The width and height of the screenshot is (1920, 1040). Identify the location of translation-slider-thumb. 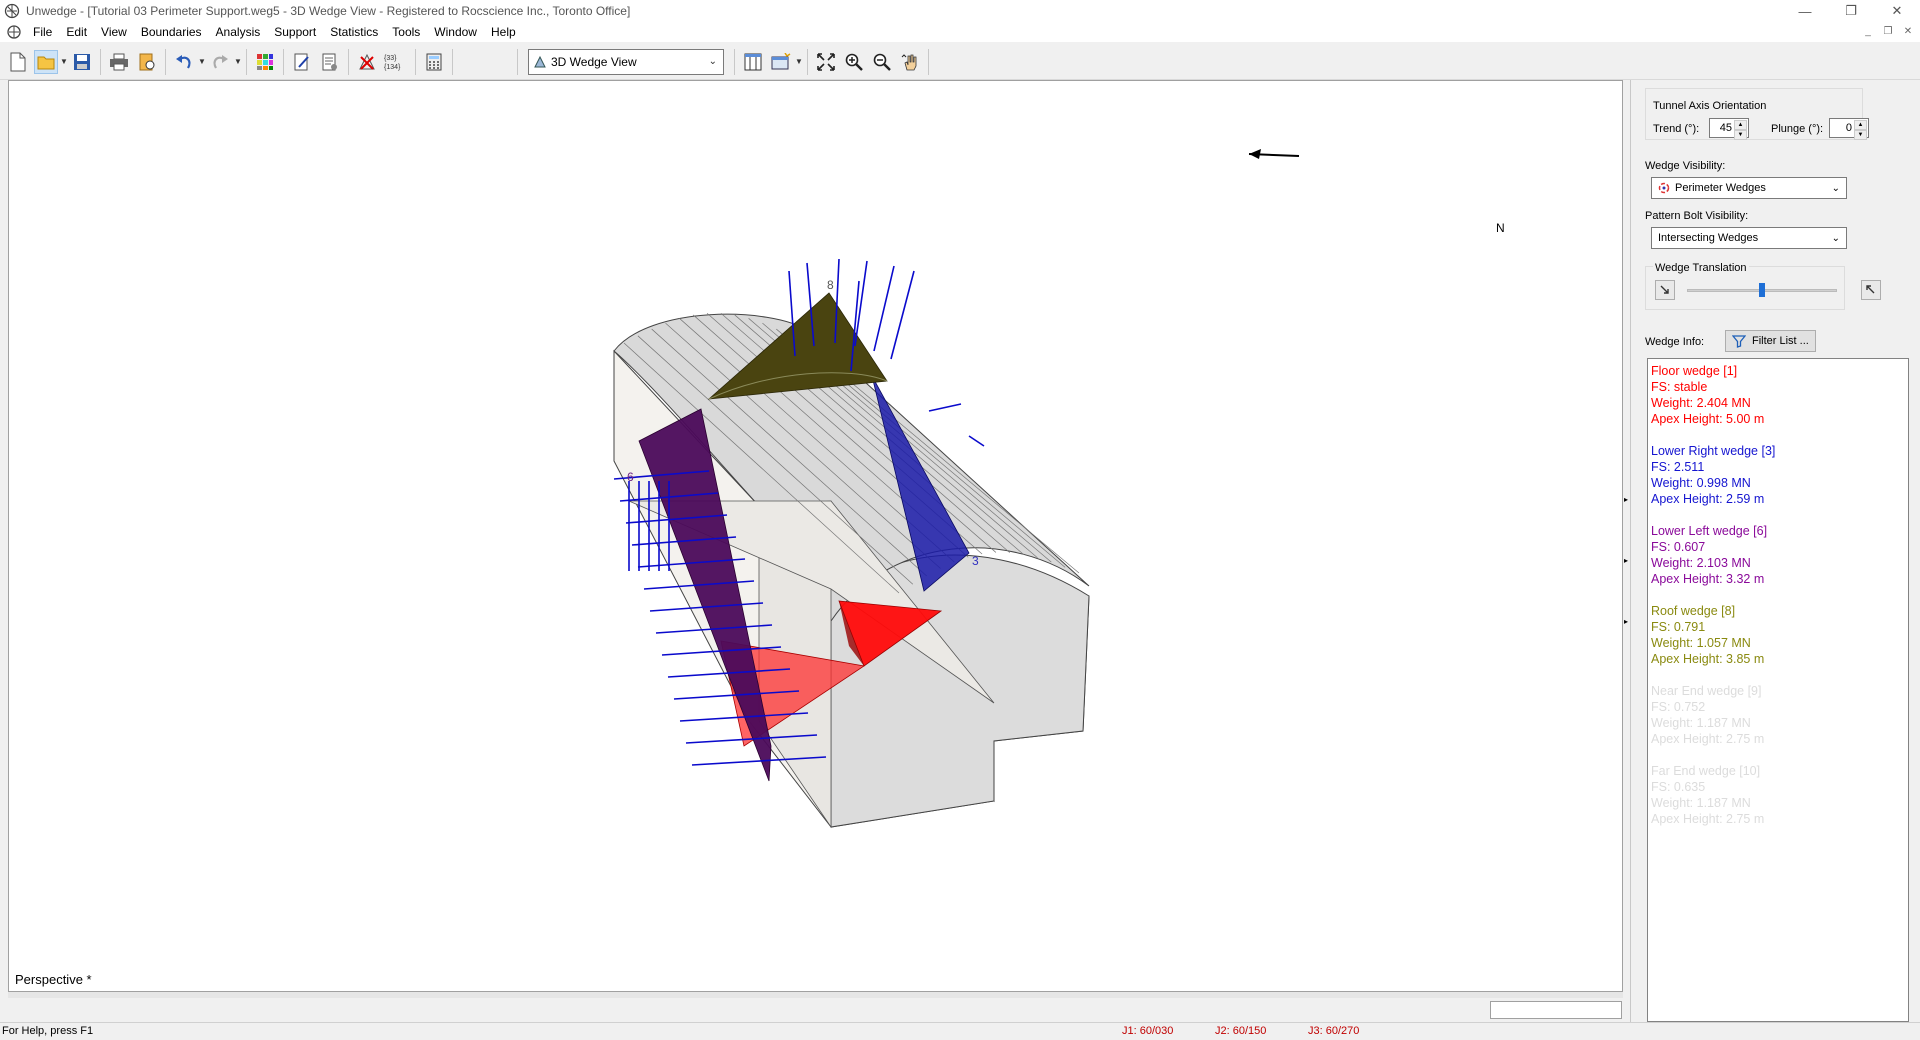
(1762, 290).